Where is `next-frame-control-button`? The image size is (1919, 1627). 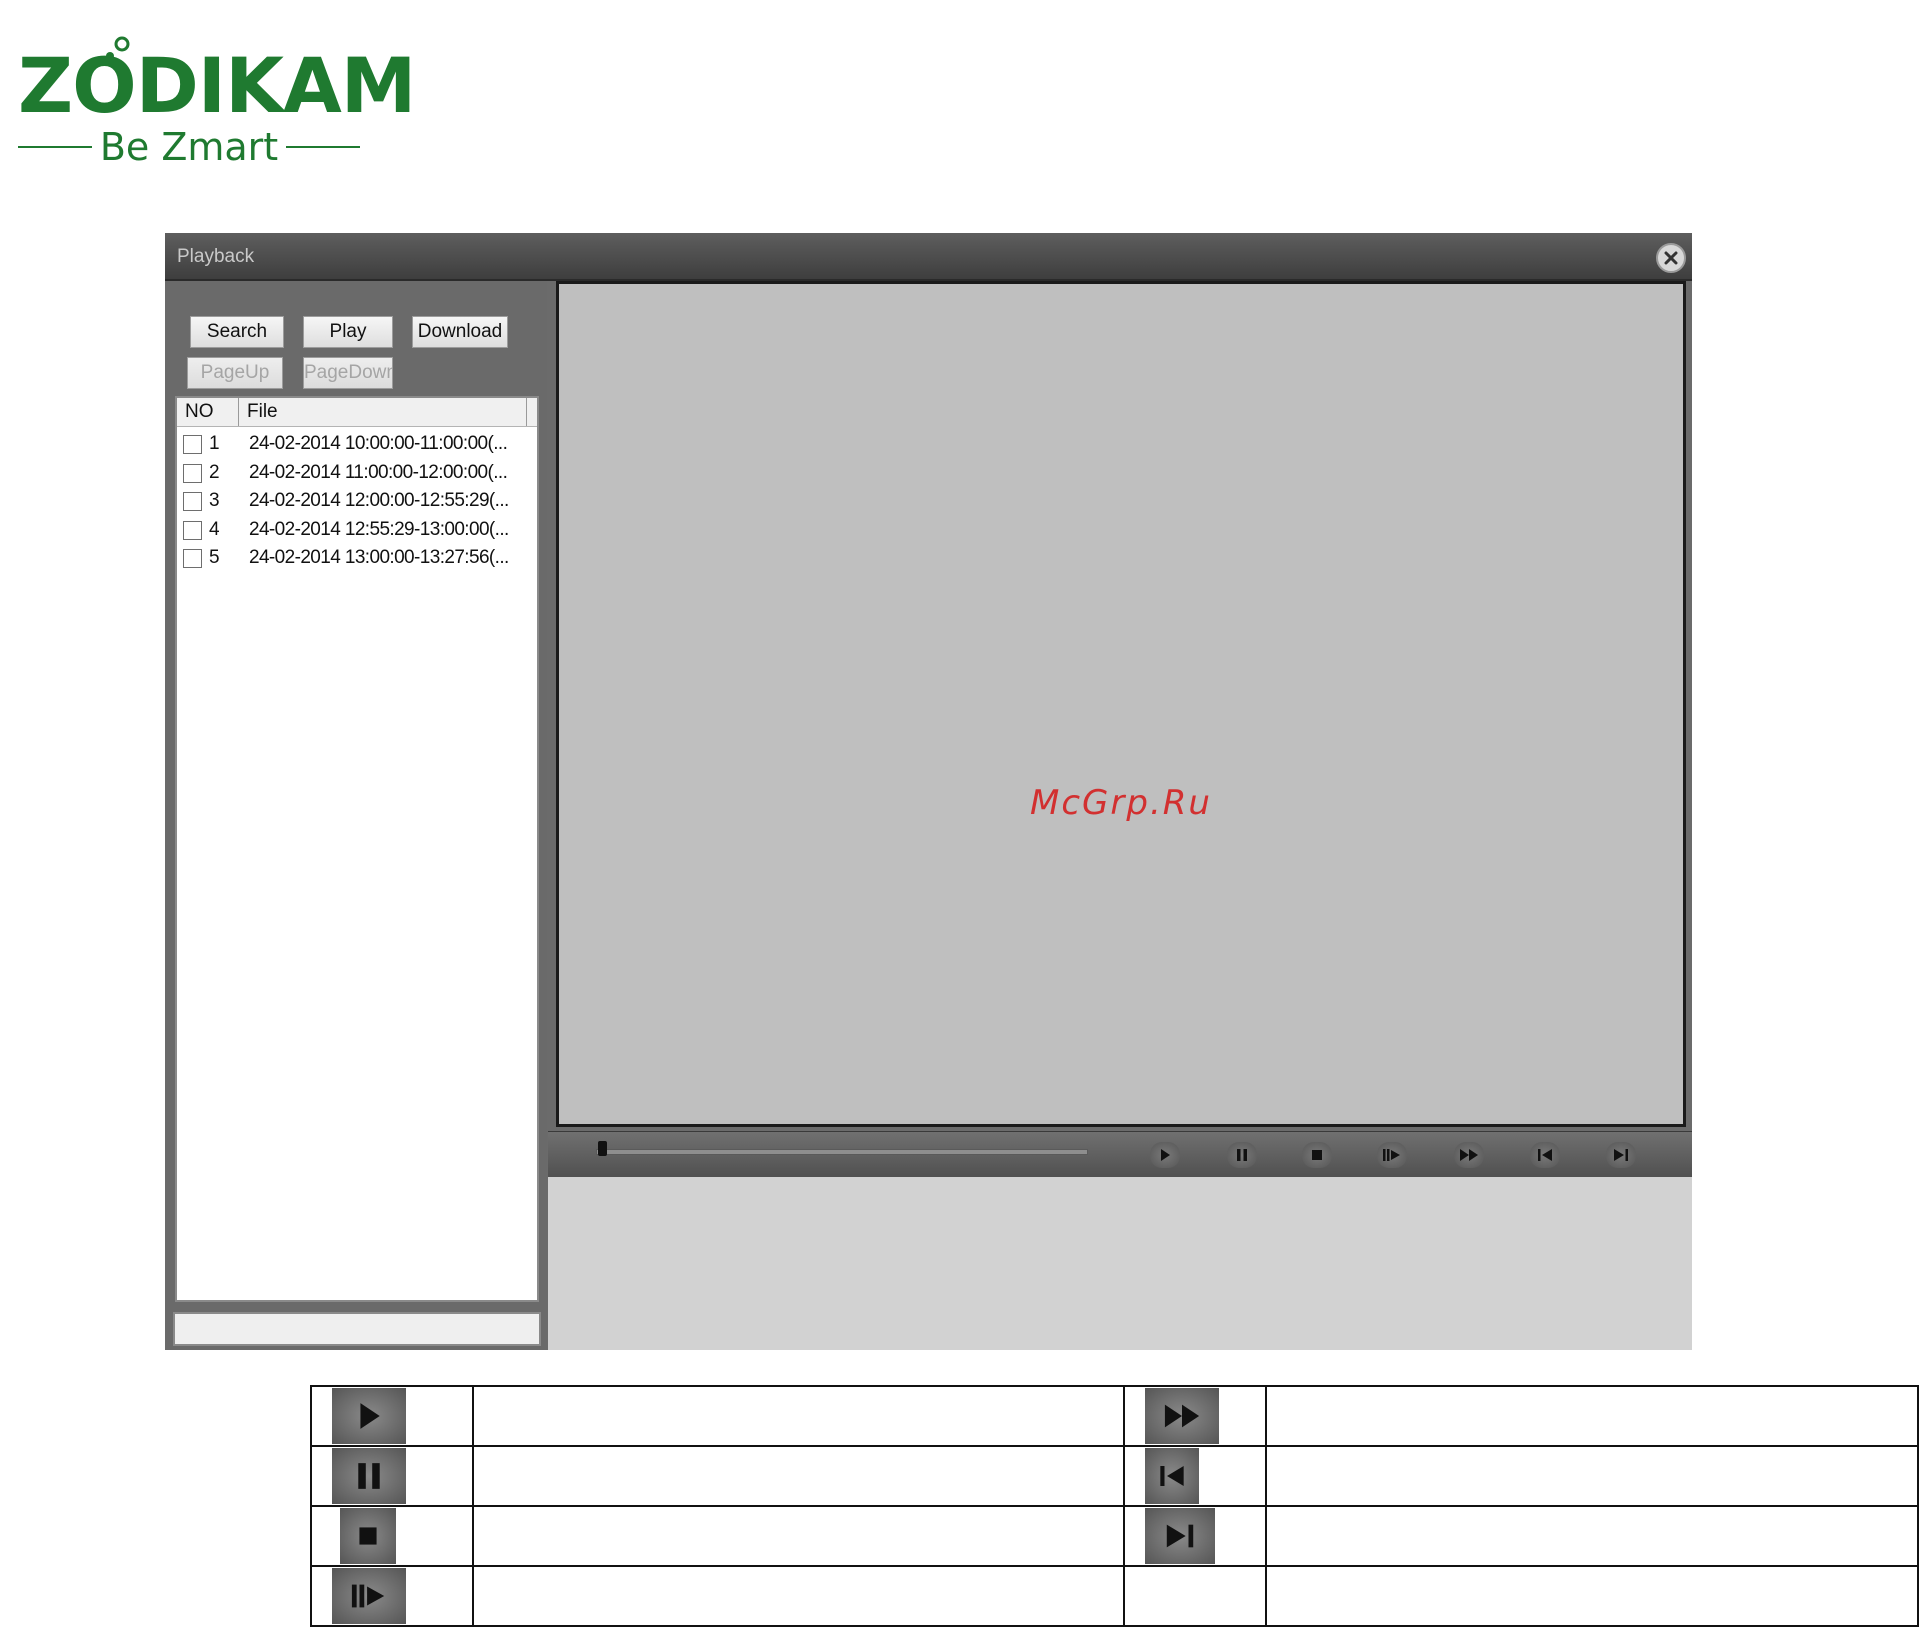 next-frame-control-button is located at coordinates (1621, 1155).